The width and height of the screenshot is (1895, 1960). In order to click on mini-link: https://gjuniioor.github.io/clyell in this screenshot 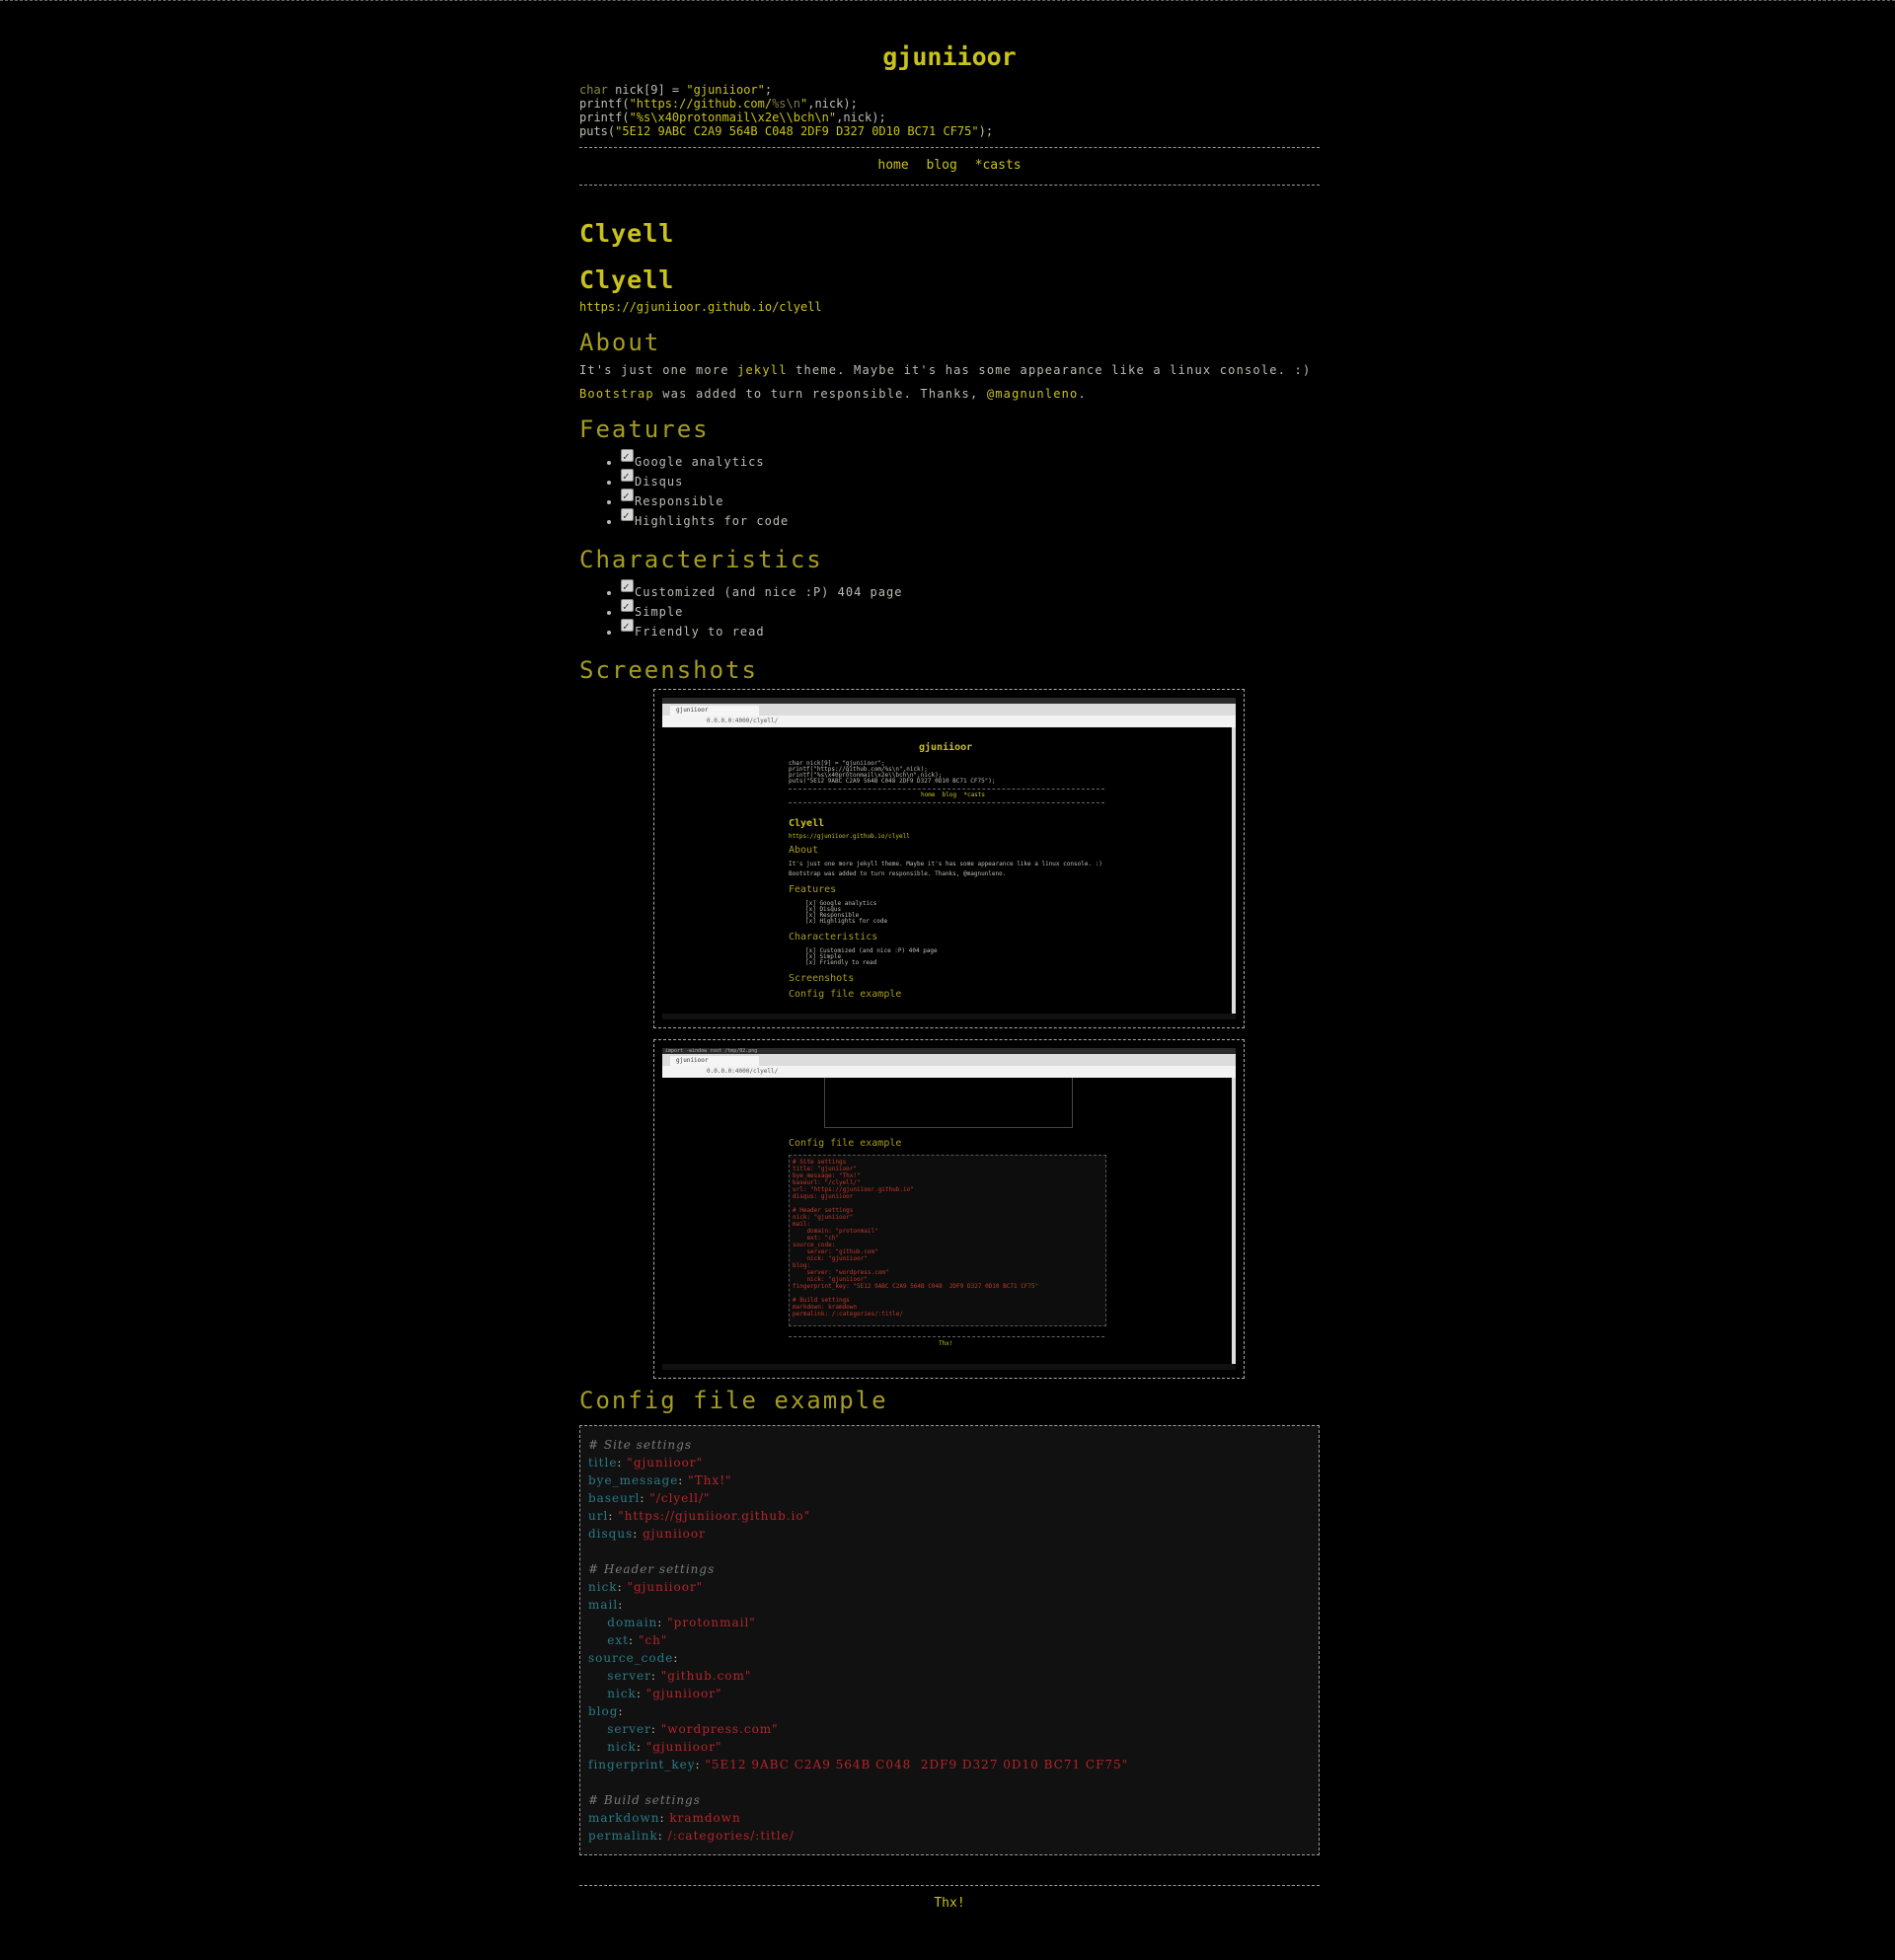, I will do `click(849, 836)`.